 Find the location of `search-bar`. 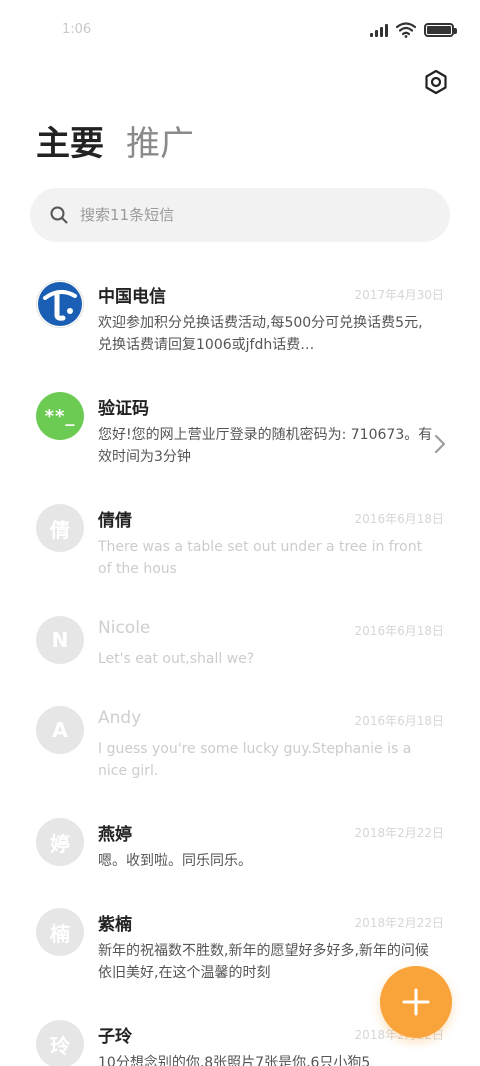

search-bar is located at coordinates (240, 215).